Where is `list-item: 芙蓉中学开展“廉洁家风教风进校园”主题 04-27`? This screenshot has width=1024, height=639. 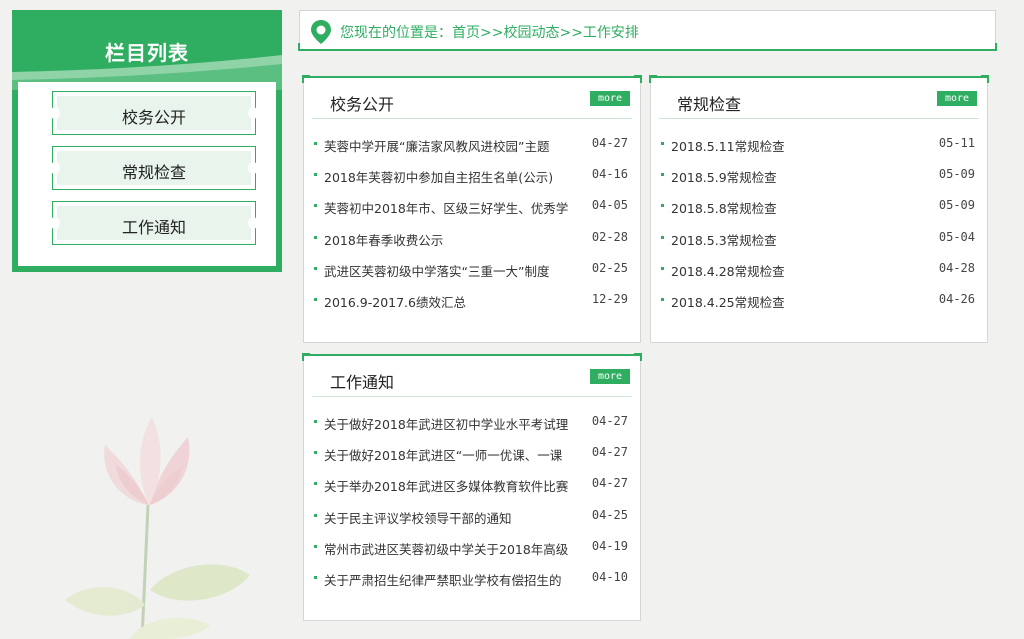 list-item: 芙蓉中学开展“廉洁家风教风进校园”主题 04-27 is located at coordinates (471, 148).